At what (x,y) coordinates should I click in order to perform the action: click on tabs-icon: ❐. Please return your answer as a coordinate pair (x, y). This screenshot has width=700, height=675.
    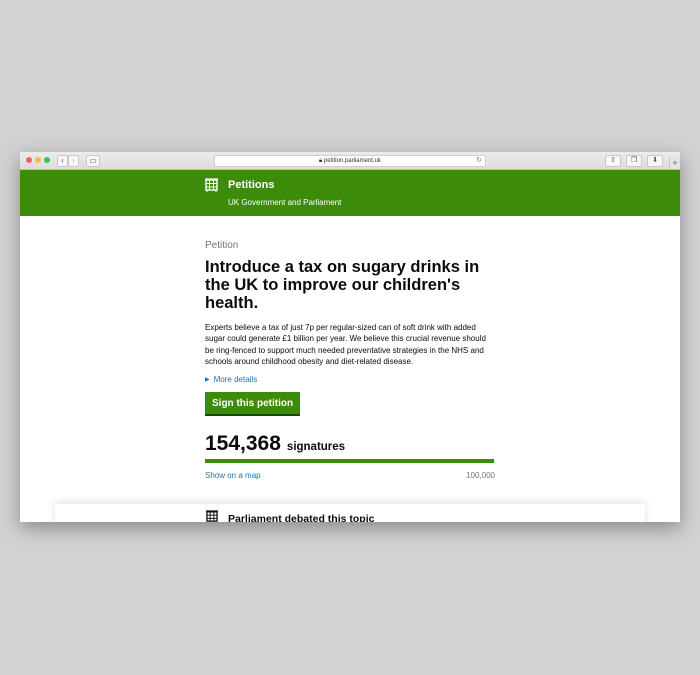
    Looking at the image, I should click on (634, 160).